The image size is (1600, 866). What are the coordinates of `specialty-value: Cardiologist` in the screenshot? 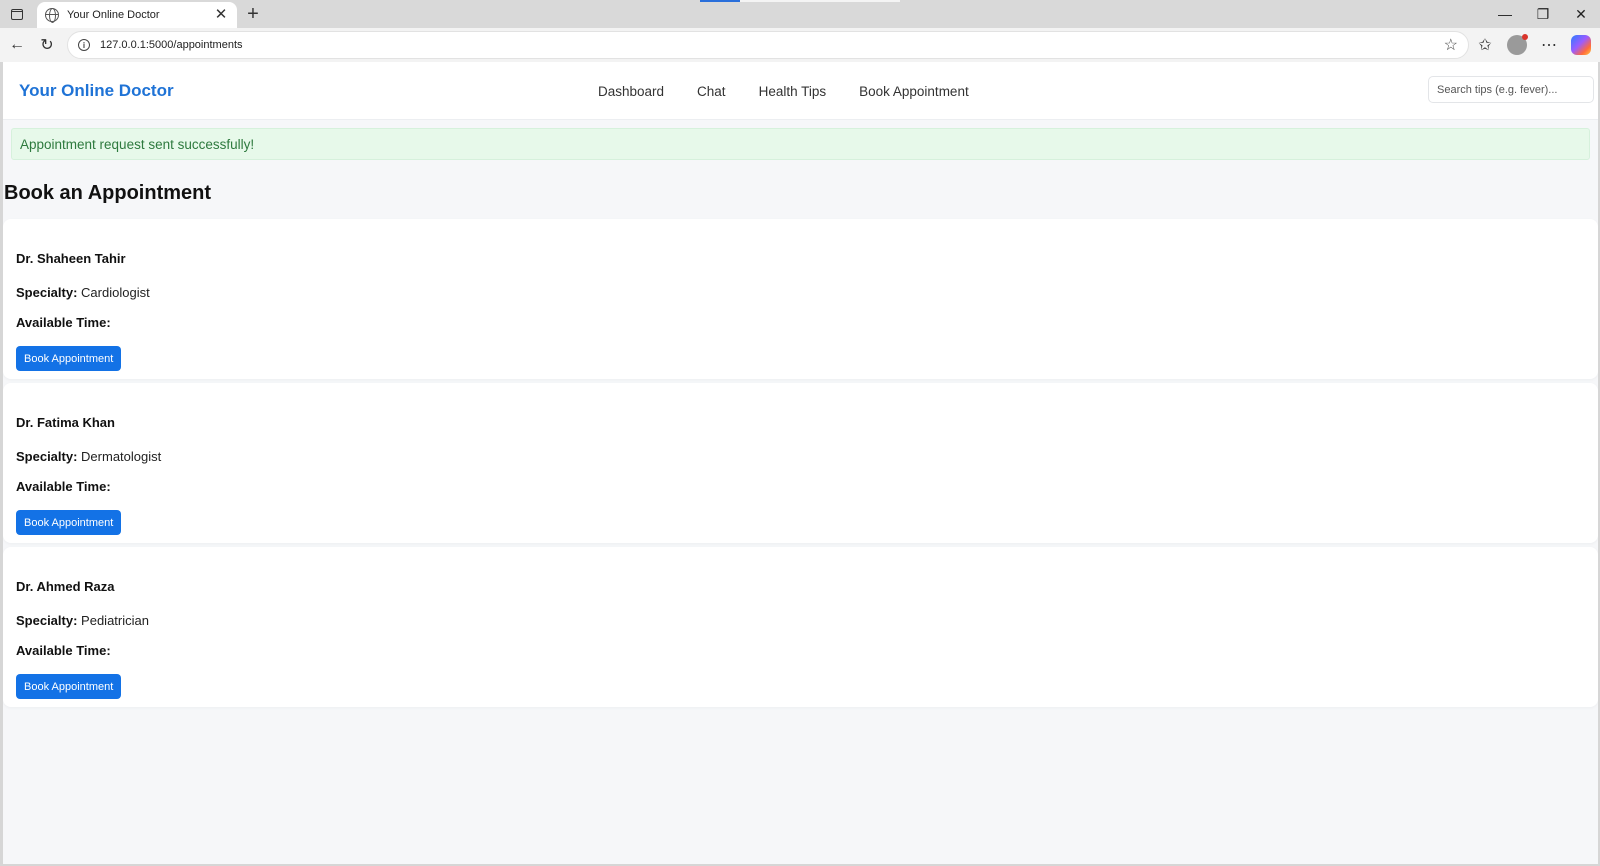 It's located at (115, 292).